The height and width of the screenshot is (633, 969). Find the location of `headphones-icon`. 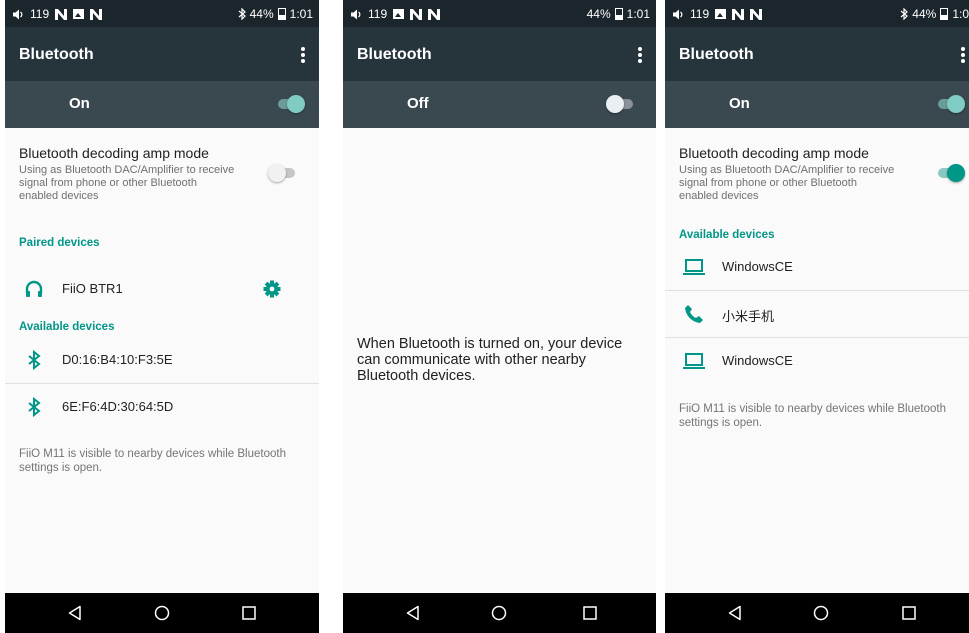

headphones-icon is located at coordinates (34, 288).